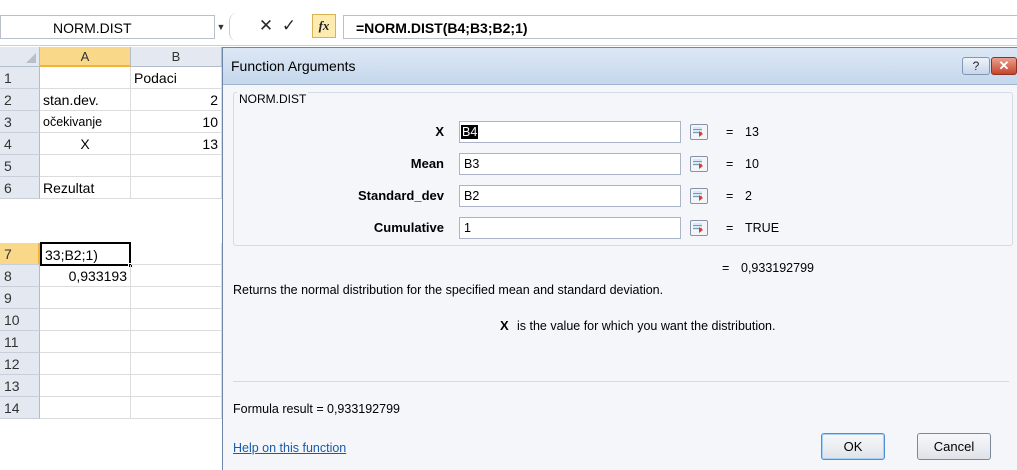  I want to click on row-header: 8, so click(20, 276).